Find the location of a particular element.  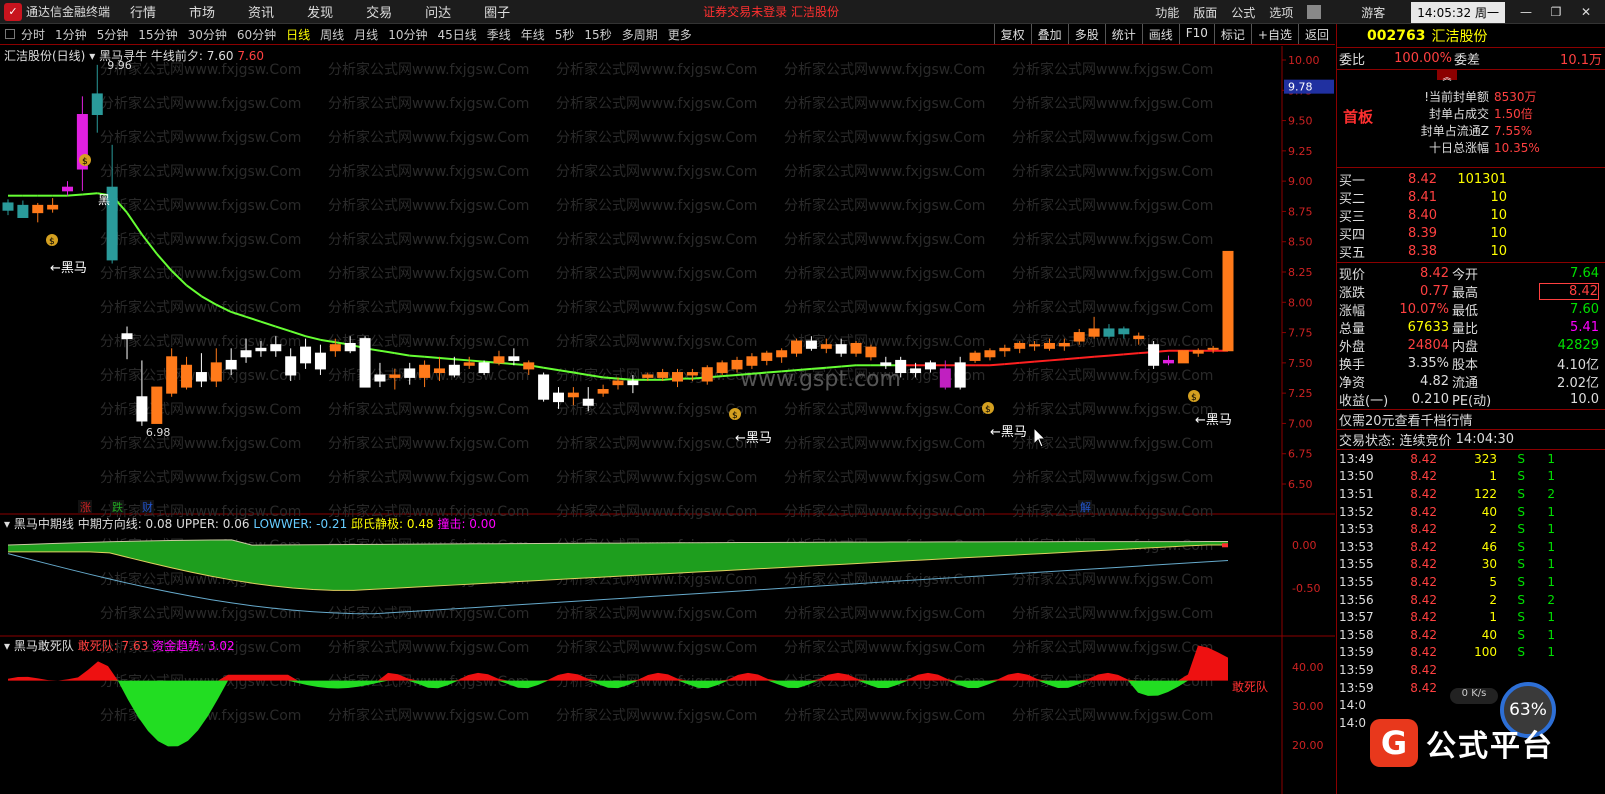

bottom-panel-name: 黑马敢死队 is located at coordinates (44, 646).